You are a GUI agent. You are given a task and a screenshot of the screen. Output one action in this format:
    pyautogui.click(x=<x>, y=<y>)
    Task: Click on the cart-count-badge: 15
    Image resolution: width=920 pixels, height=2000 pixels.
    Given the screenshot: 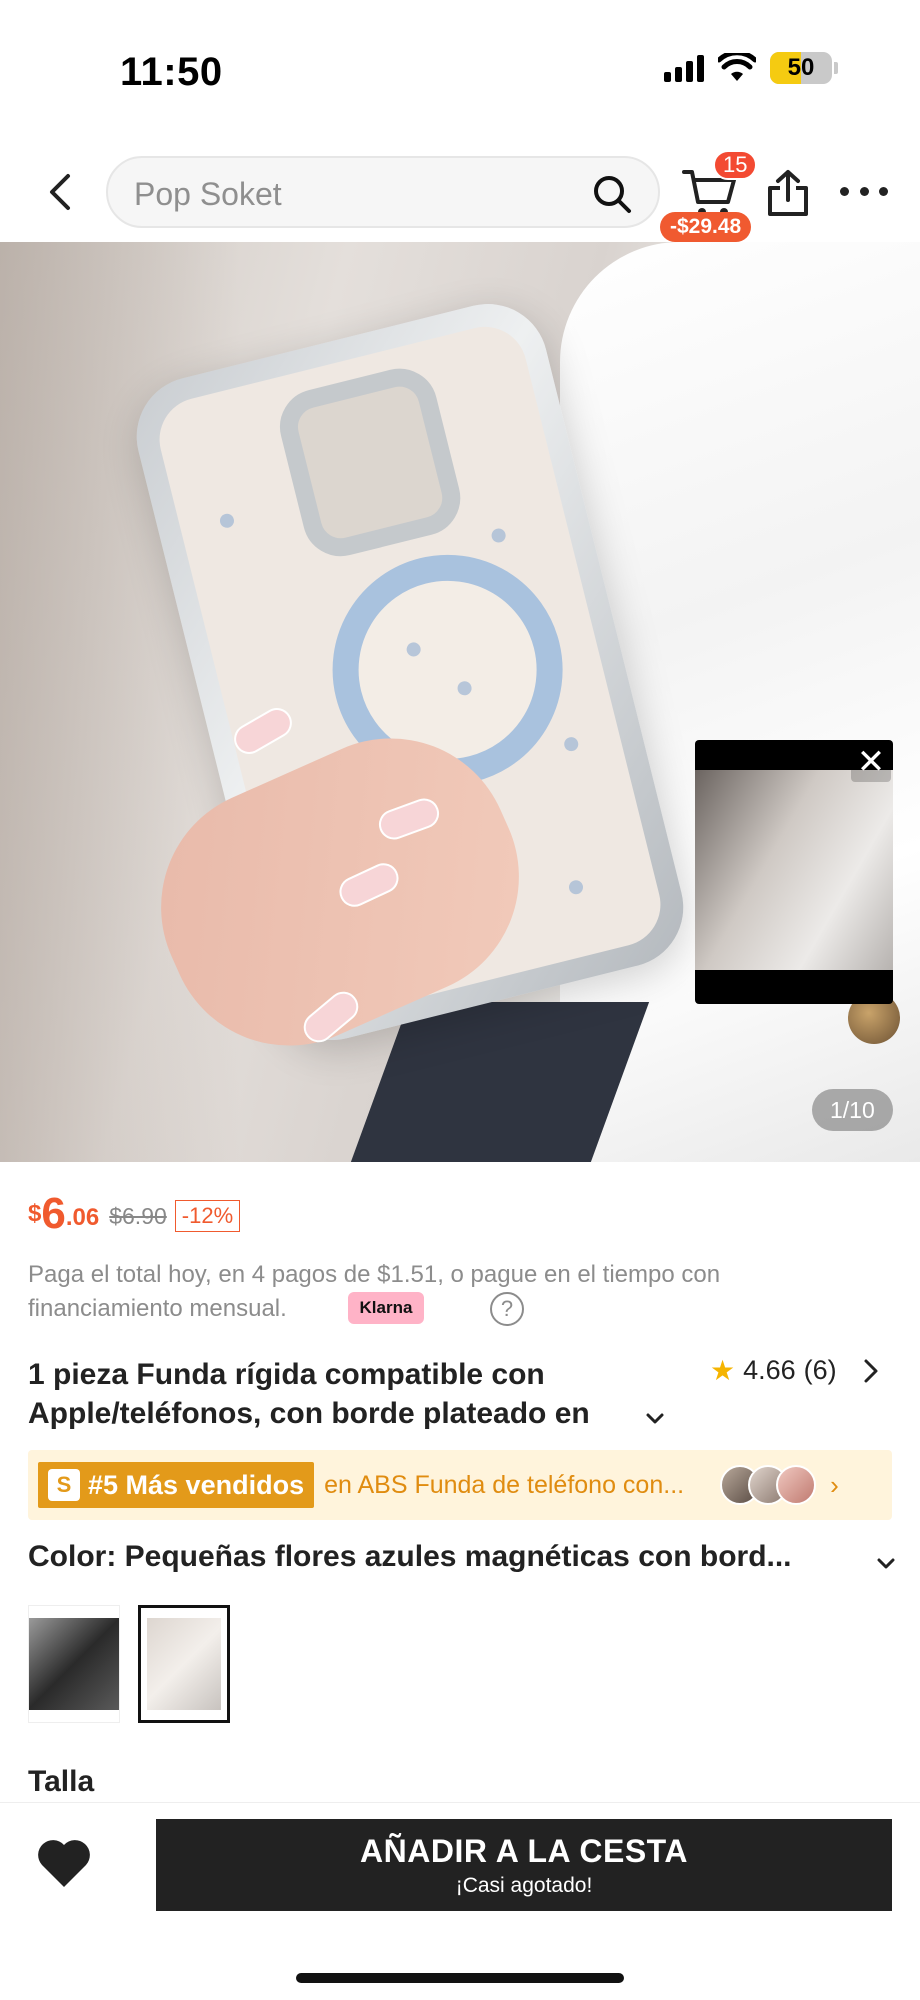 What is the action you would take?
    pyautogui.click(x=735, y=165)
    